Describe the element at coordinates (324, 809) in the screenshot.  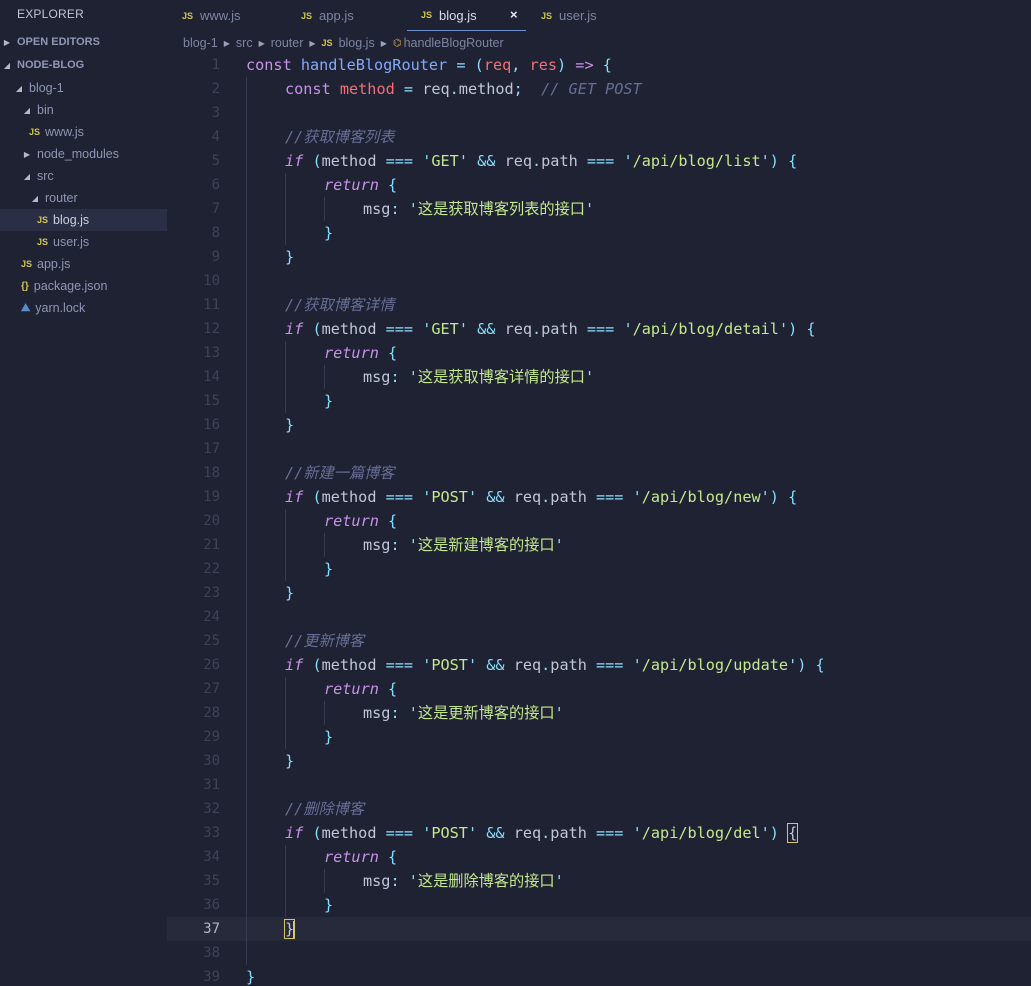
I see `code-text: //删除博客` at that location.